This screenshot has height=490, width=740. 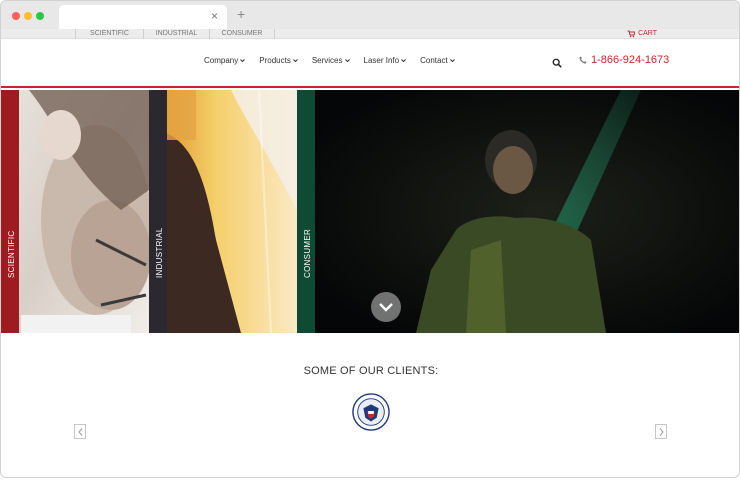 I want to click on scroll-down-button, so click(x=386, y=307).